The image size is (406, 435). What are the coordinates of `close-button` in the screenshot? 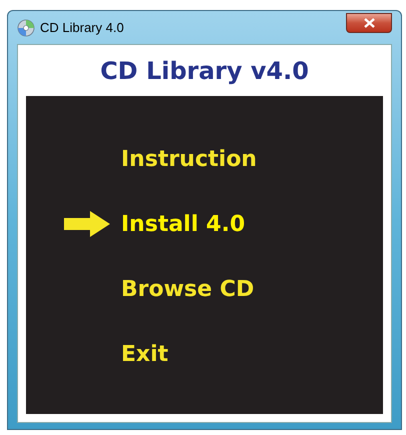 It's located at (369, 22).